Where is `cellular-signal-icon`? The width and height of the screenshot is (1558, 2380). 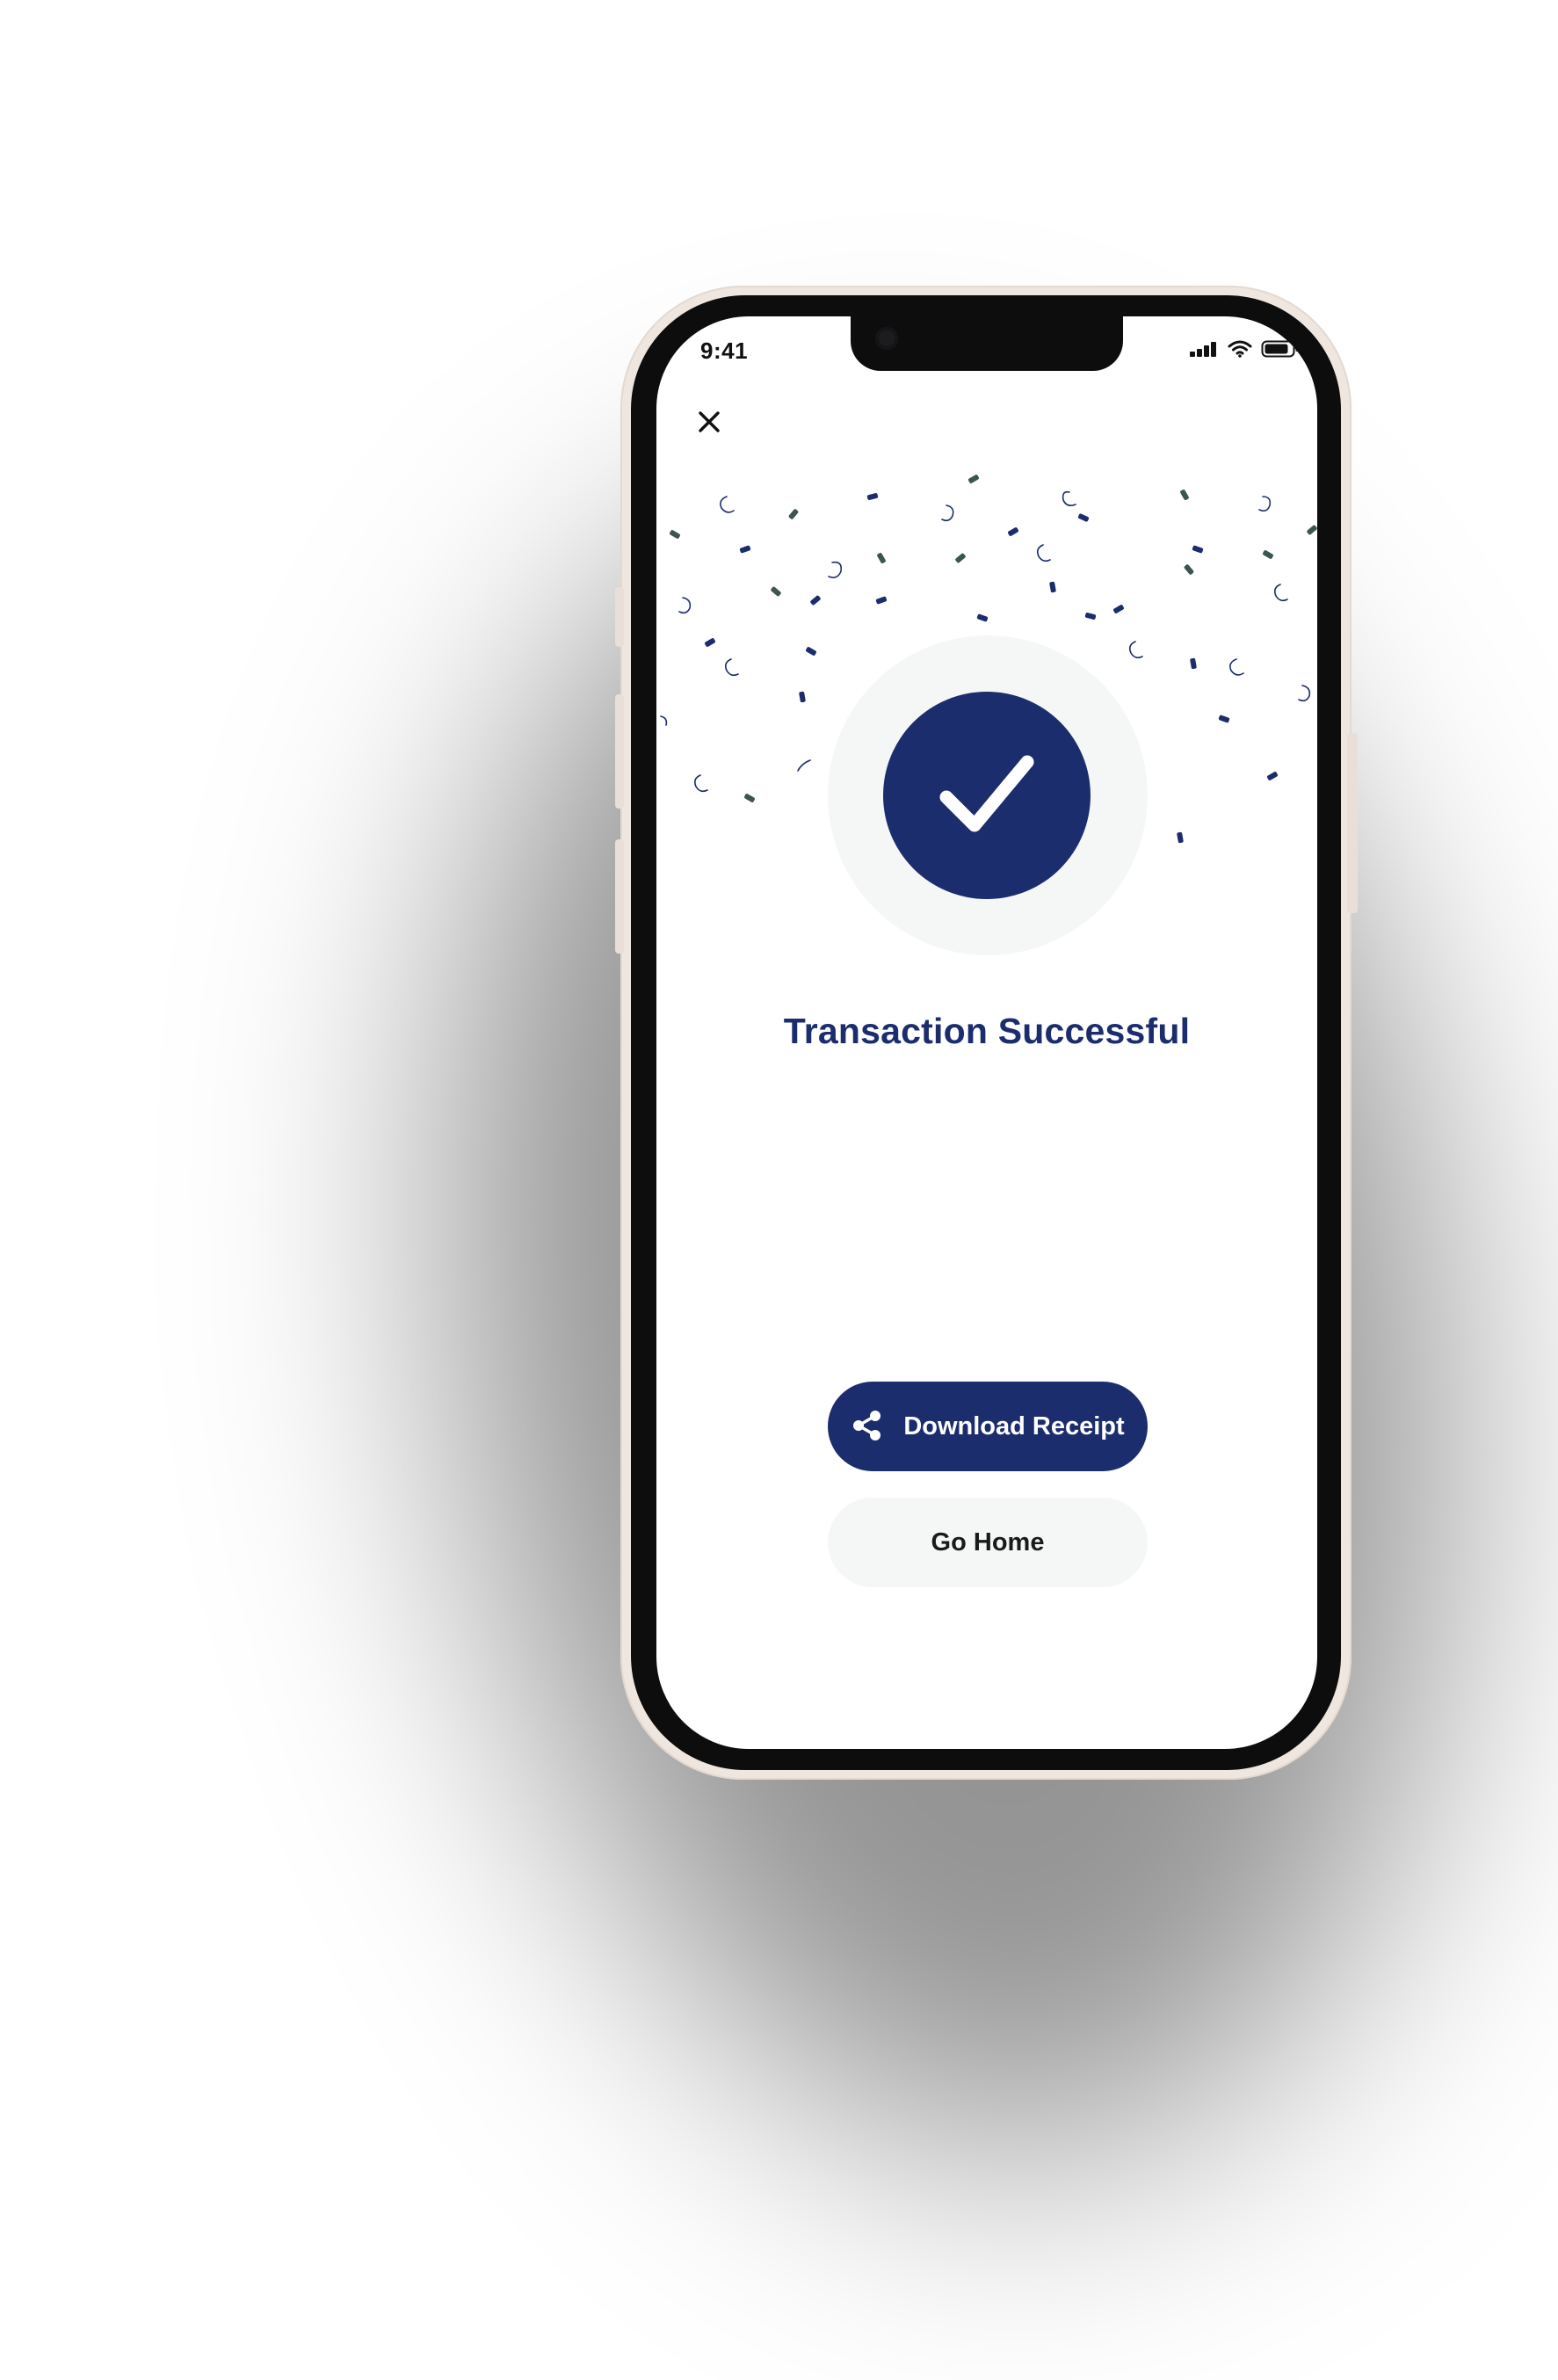 cellular-signal-icon is located at coordinates (1204, 349).